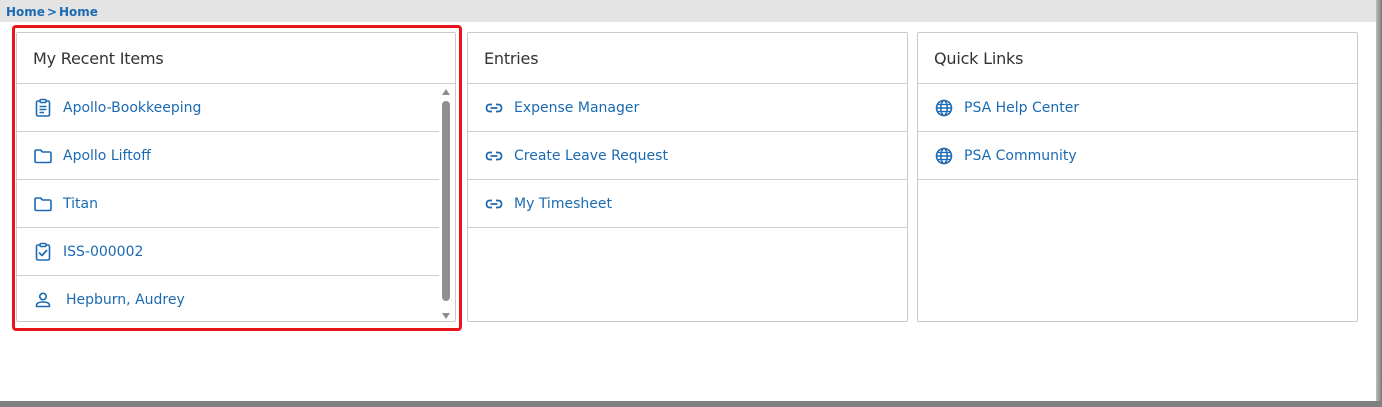  I want to click on list-item-label: Create Leave Request, so click(591, 156).